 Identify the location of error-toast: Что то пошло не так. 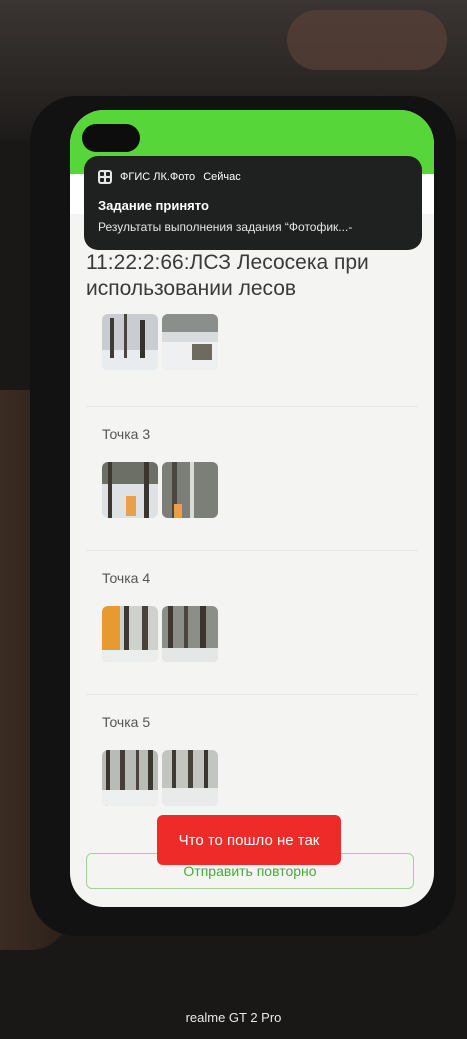
(249, 840).